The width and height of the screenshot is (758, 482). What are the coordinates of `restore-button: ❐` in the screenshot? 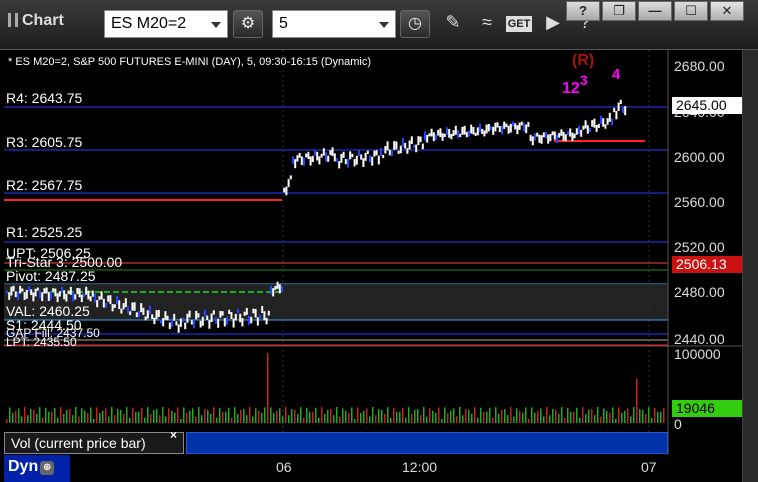 It's located at (619, 11).